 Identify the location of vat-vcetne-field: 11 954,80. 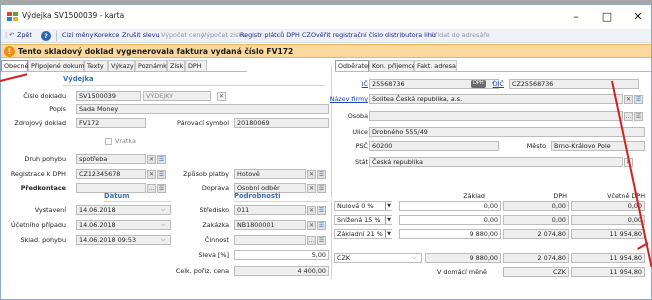
(608, 234).